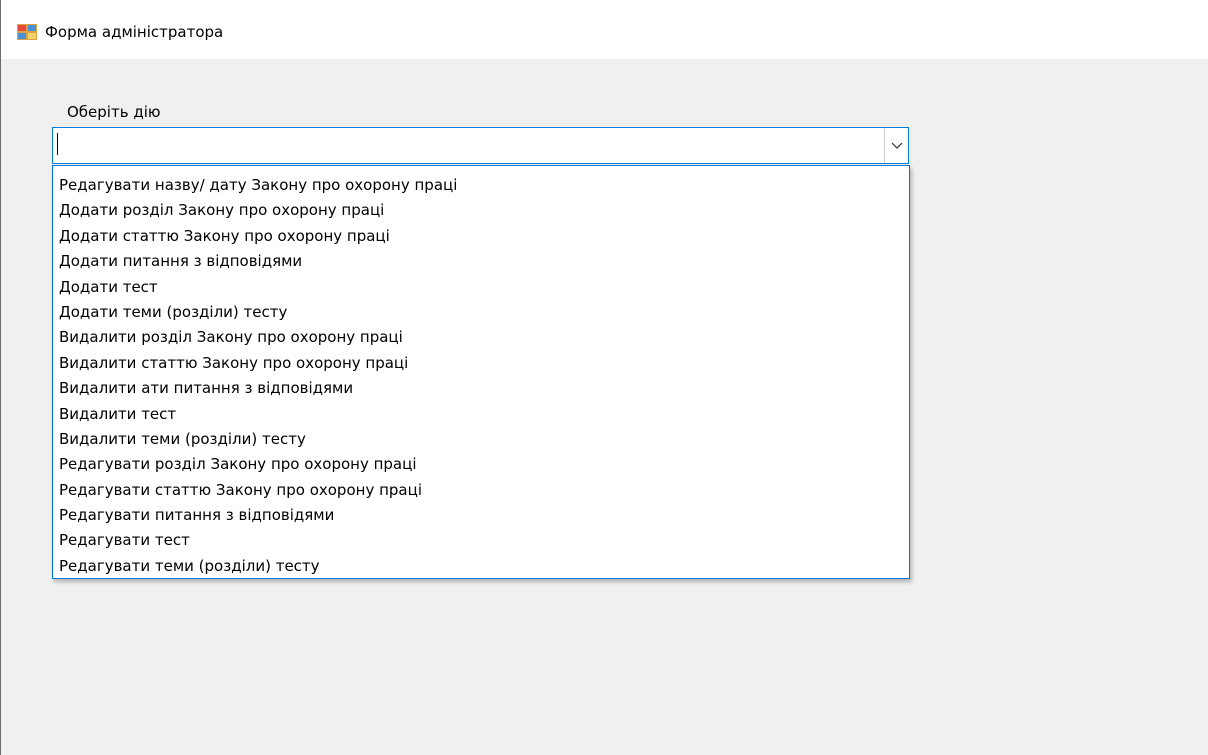  I want to click on action-combobox-input, so click(466, 145).